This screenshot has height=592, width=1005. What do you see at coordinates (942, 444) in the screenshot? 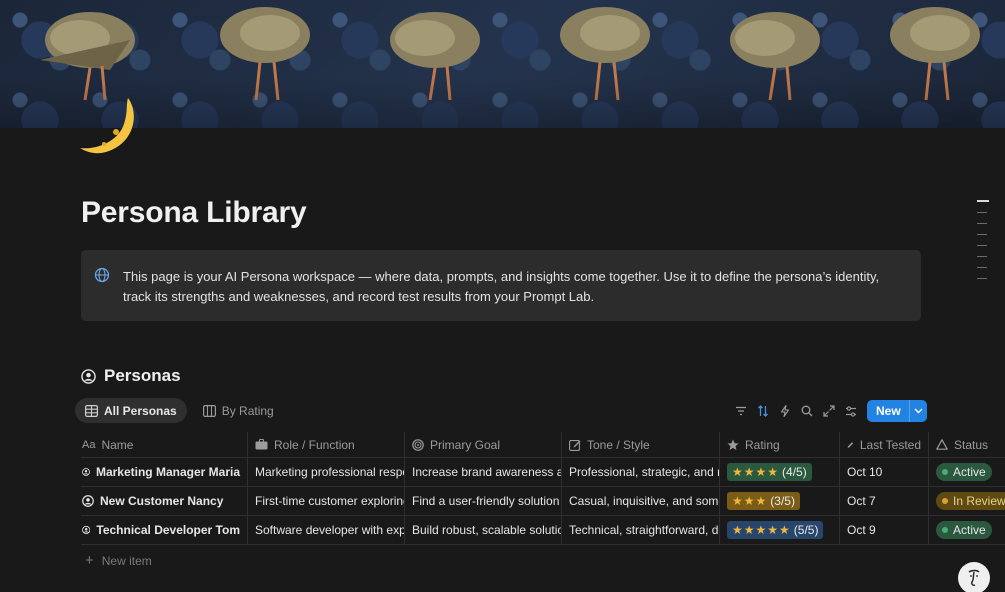
I see `triangle-icon` at bounding box center [942, 444].